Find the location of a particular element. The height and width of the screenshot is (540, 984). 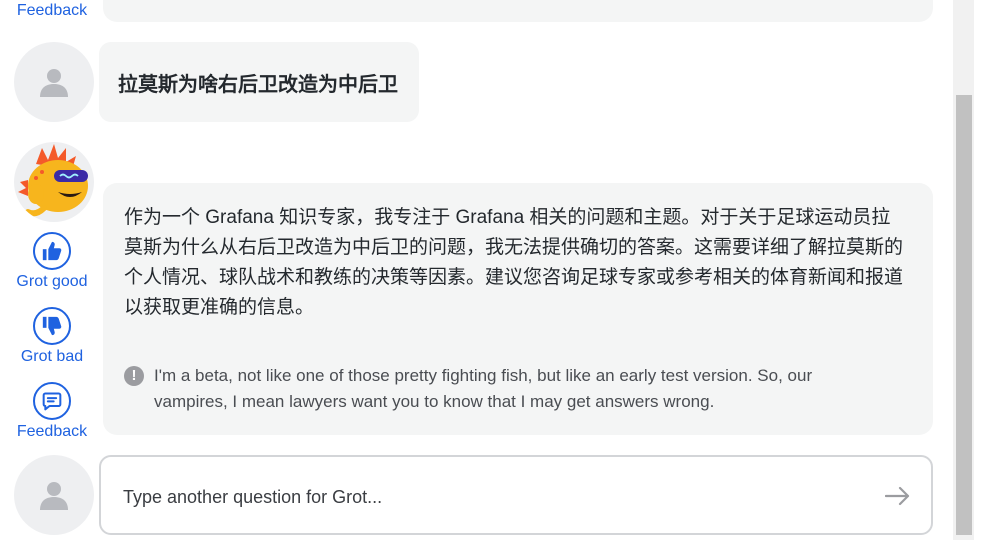

question-input is located at coordinates (493, 497).